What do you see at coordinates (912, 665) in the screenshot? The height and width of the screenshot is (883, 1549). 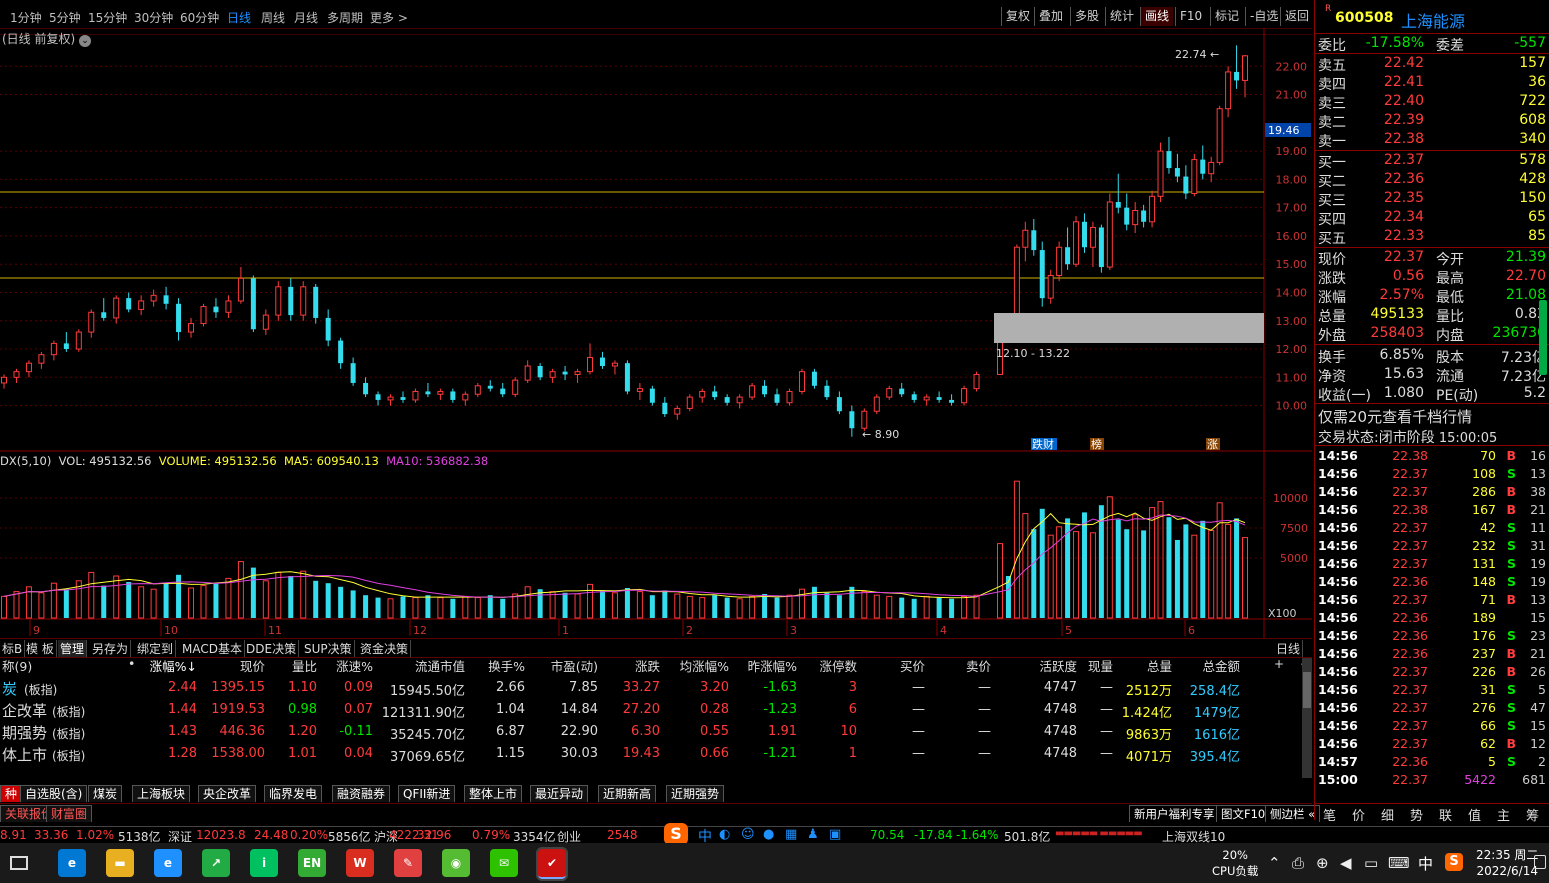 I see `col-header-11: 买价` at bounding box center [912, 665].